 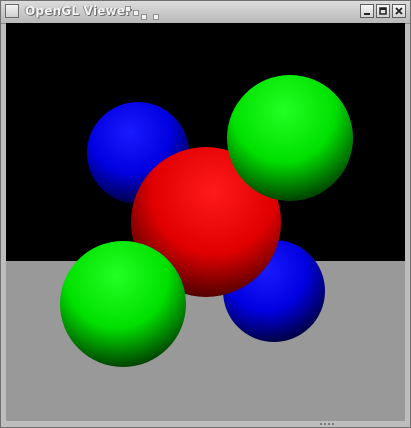 What do you see at coordinates (329, 424) in the screenshot?
I see `resize-grip` at bounding box center [329, 424].